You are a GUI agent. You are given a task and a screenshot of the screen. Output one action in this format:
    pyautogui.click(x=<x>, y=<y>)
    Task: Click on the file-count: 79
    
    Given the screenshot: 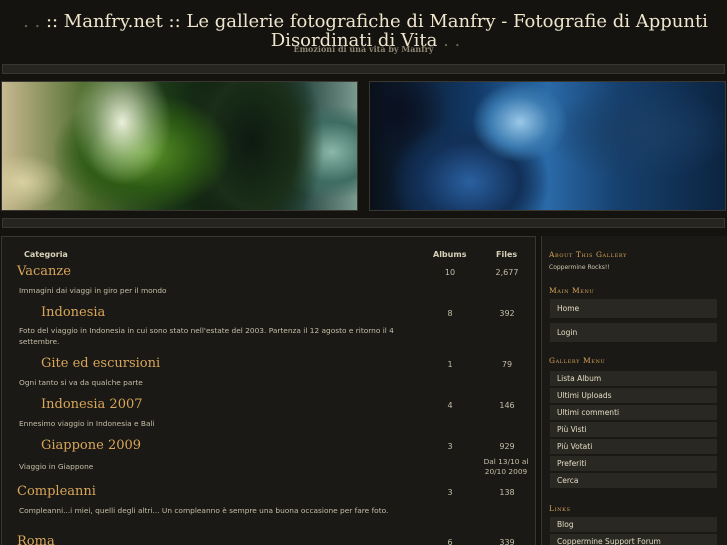 What is the action you would take?
    pyautogui.click(x=507, y=364)
    